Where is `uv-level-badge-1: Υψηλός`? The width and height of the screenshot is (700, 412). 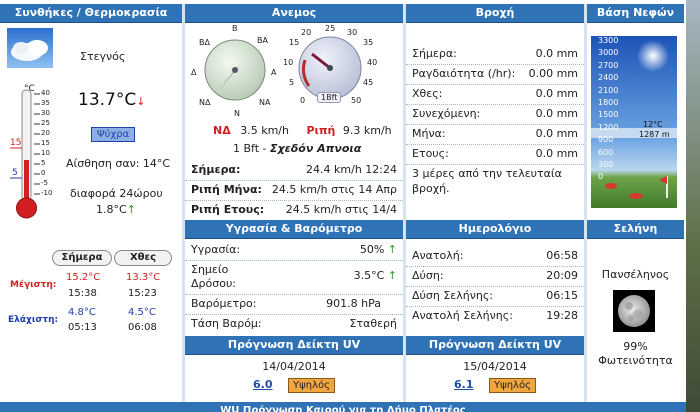
uv-level-badge-1: Υψηλός is located at coordinates (311, 385).